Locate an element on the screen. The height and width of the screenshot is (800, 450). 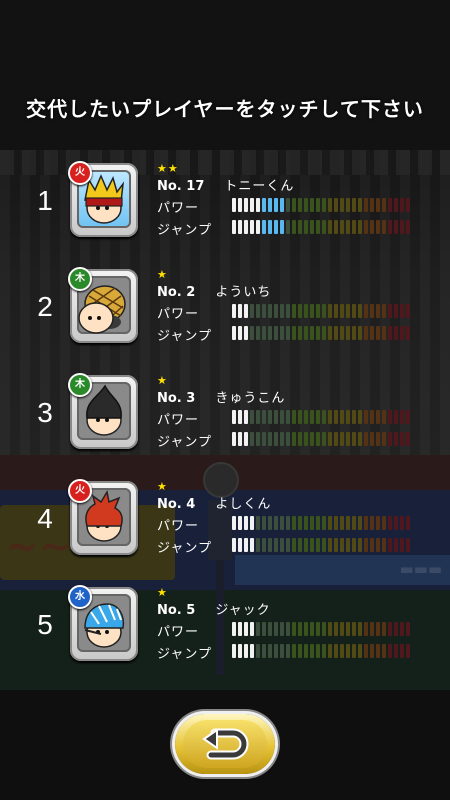
player-avatar-button: 水 is located at coordinates (103, 623).